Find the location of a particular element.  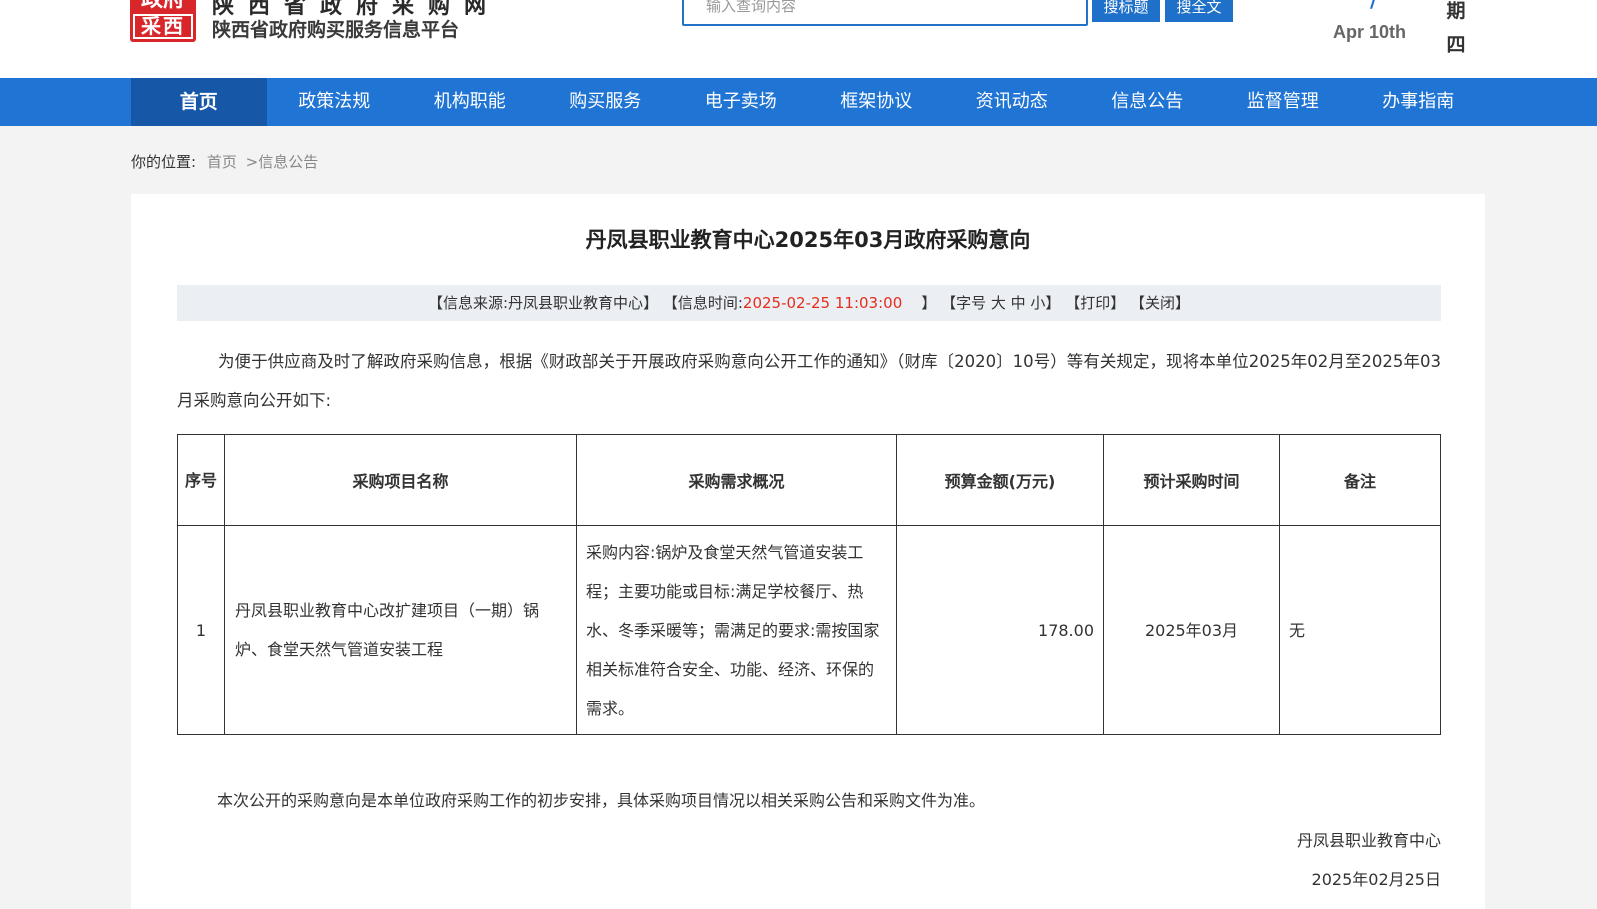

nav-item-agency: 机构职能 is located at coordinates (470, 102).